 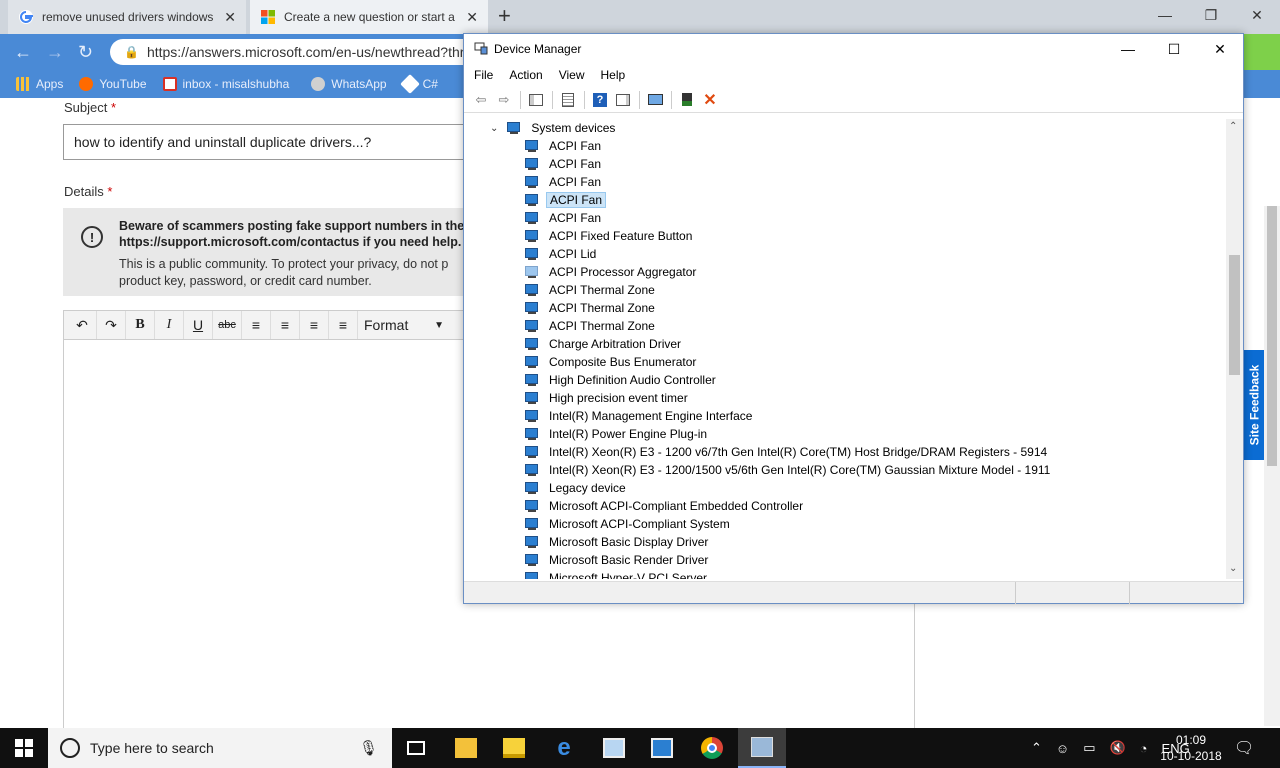 I want to click on device-item: Microsoft Basic Render Driver, so click(x=617, y=560).